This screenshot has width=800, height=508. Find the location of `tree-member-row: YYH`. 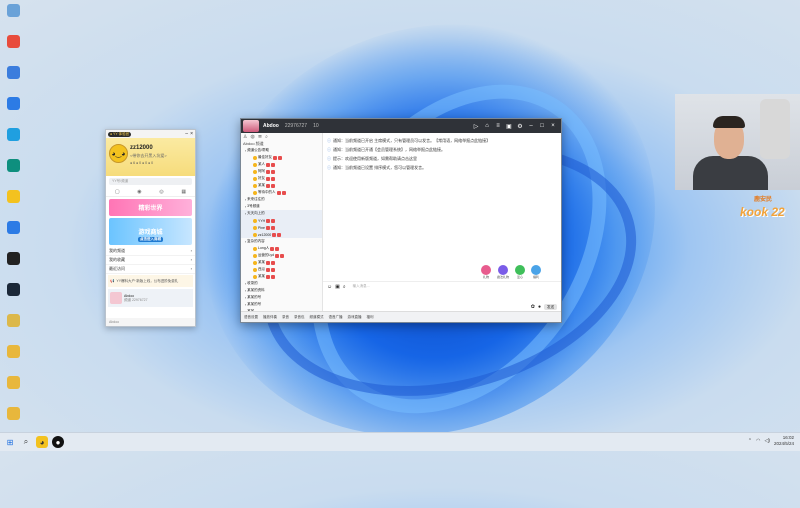

tree-member-row: YYH is located at coordinates (281, 220).